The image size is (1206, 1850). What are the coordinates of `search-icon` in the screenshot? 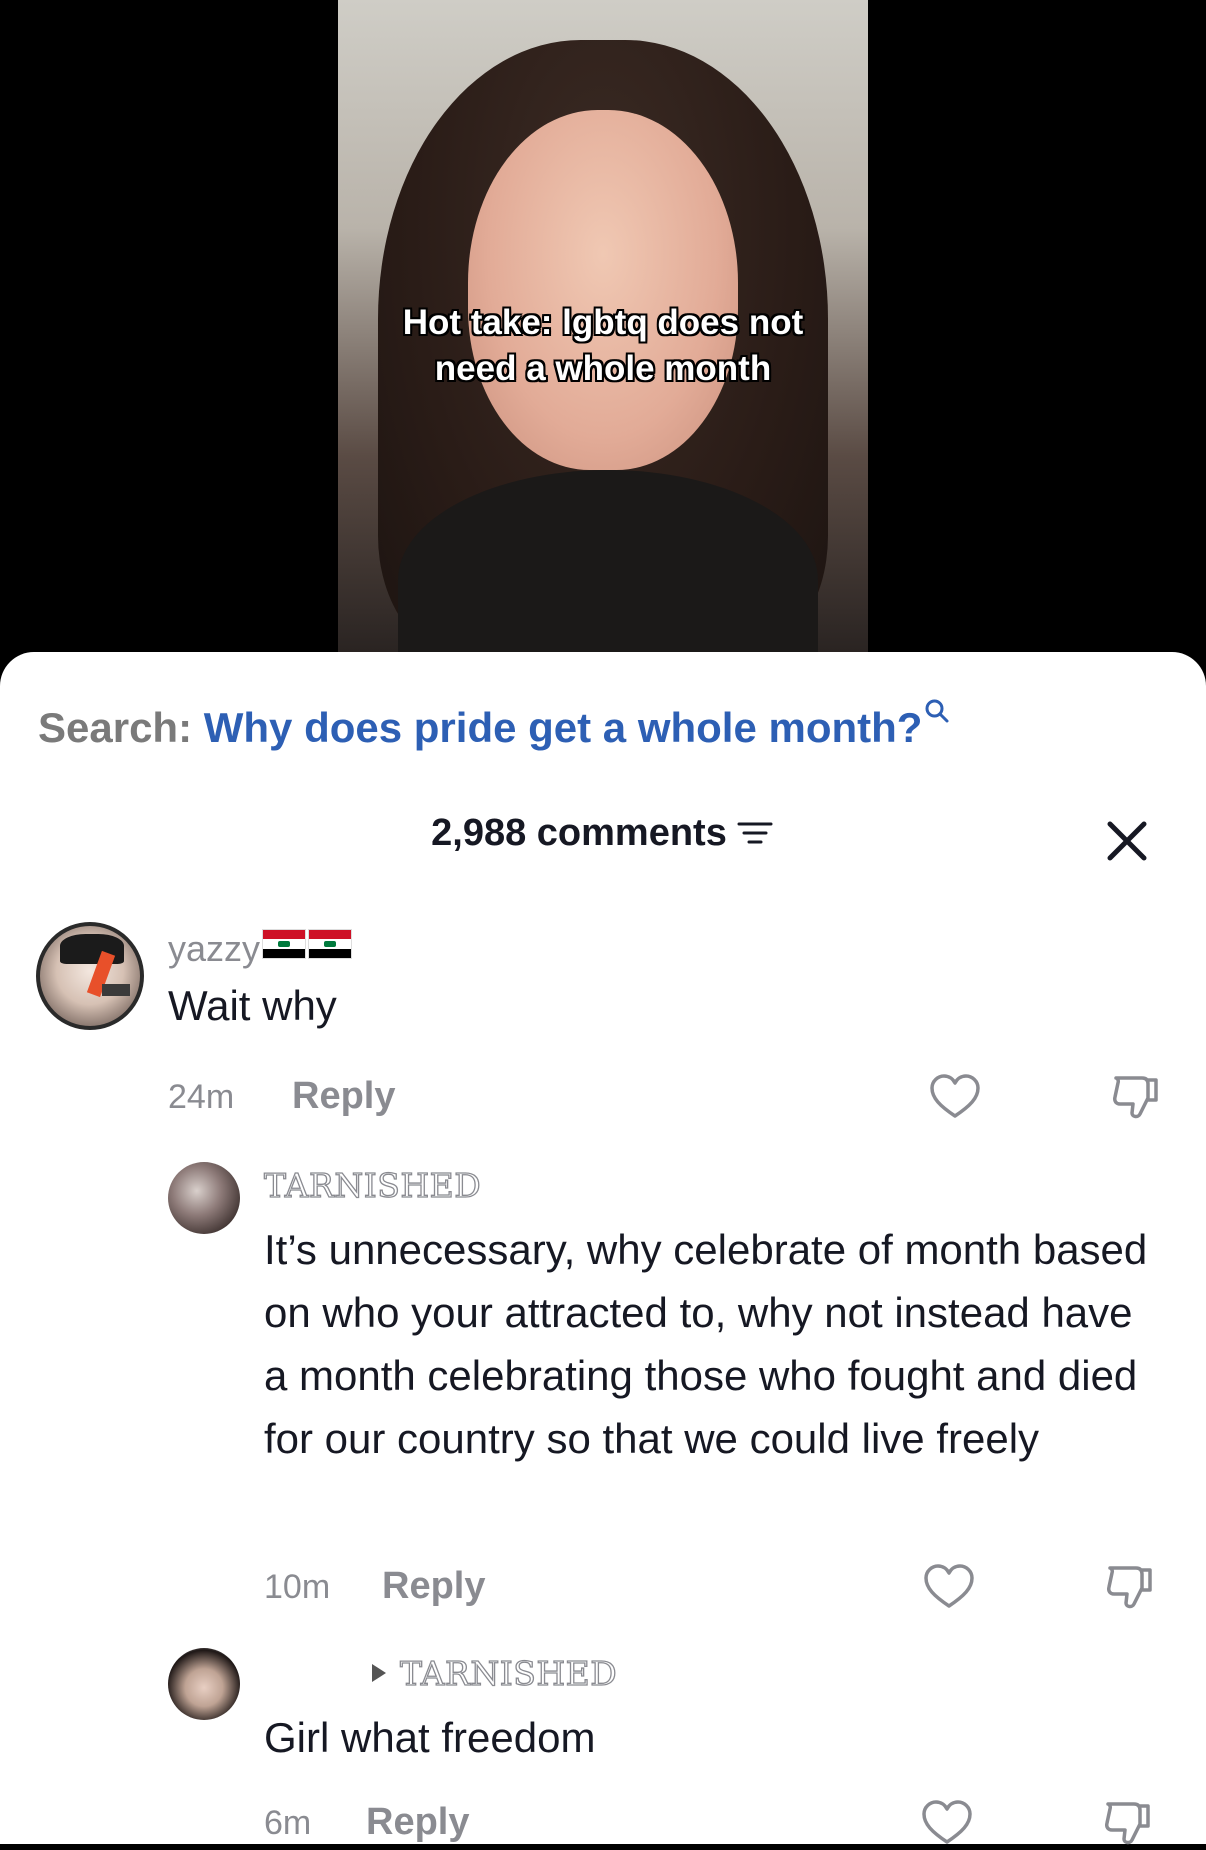 It's located at (937, 711).